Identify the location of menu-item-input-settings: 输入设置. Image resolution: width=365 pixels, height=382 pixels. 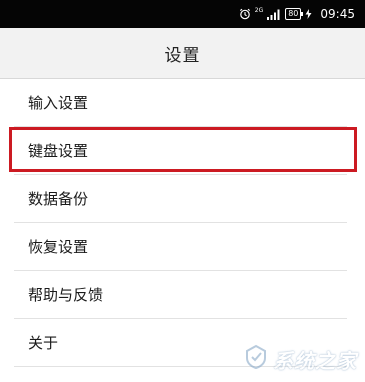
(180, 103).